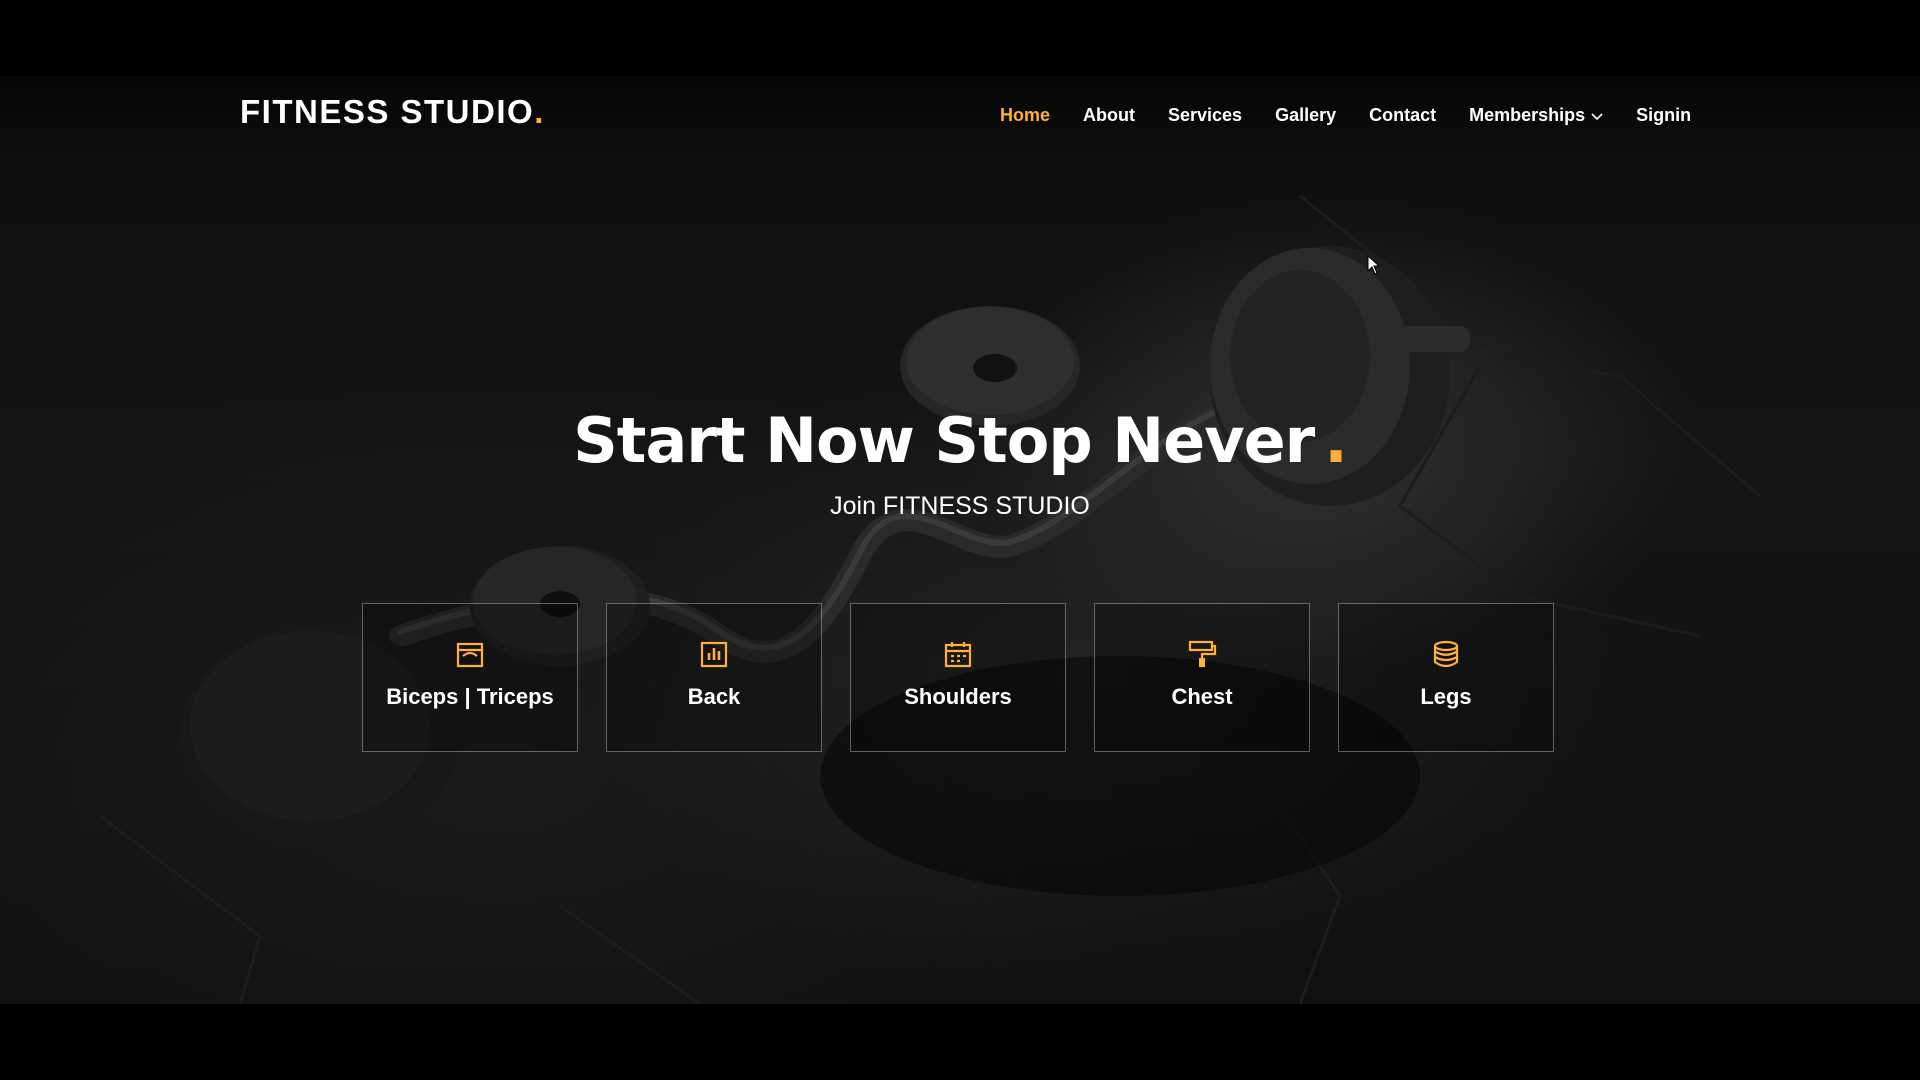 The width and height of the screenshot is (1920, 1080). I want to click on store-icon, so click(470, 655).